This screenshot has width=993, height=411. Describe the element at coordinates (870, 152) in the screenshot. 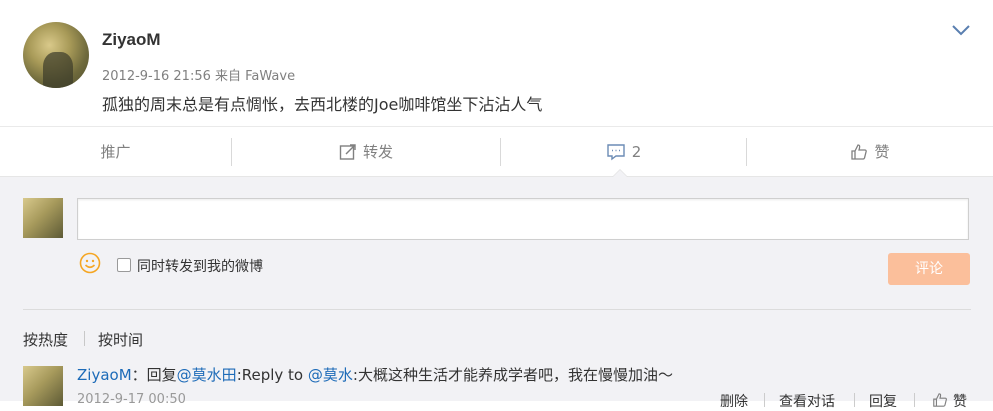

I see `like-button: 赞` at that location.